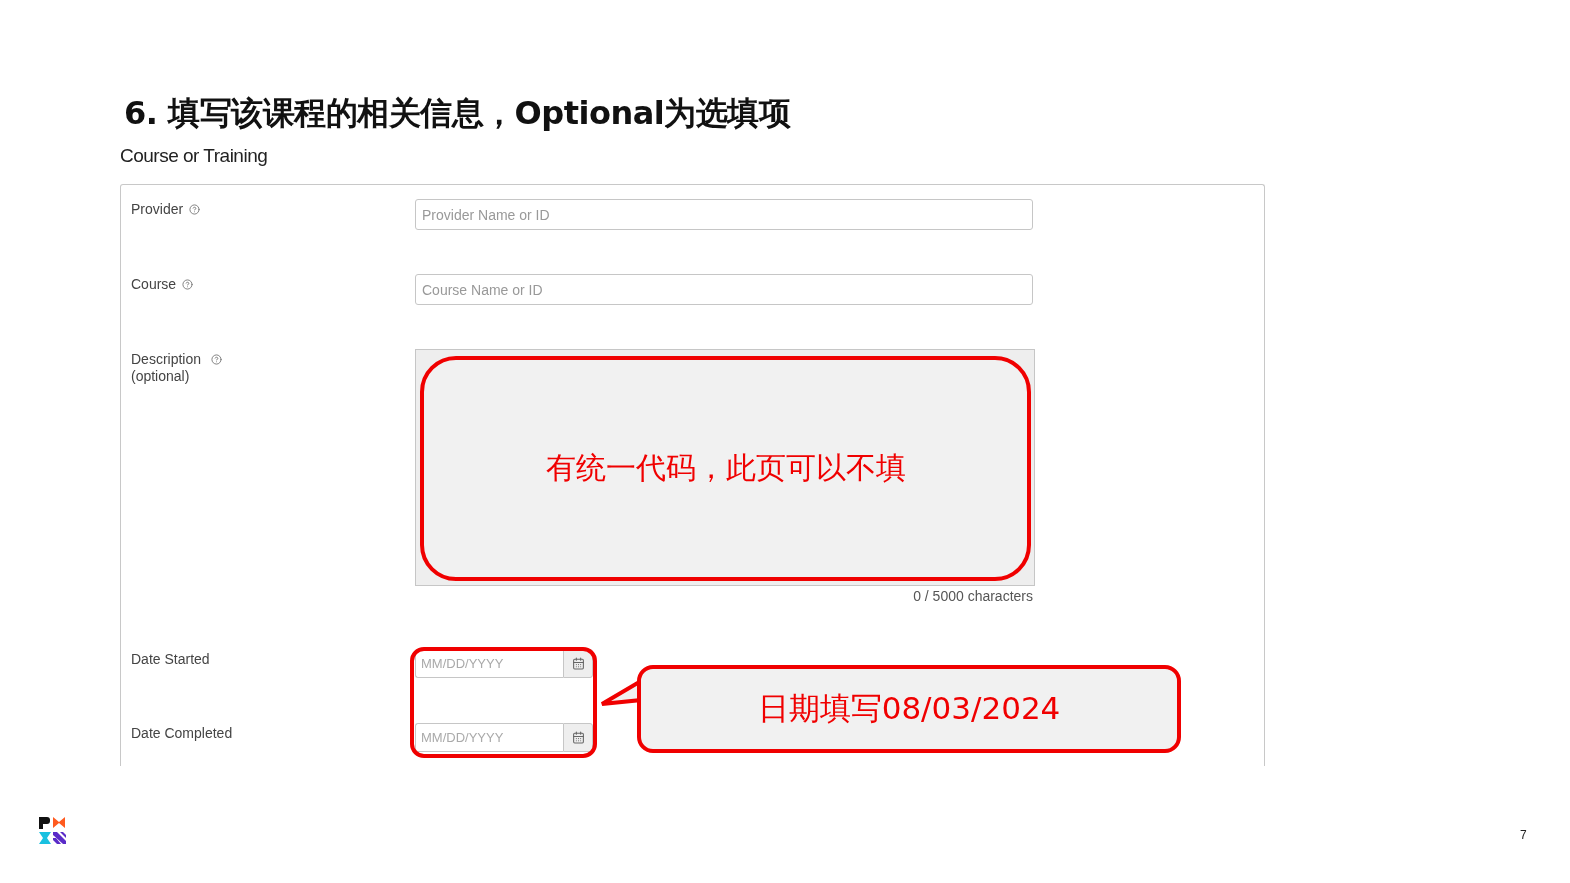 The height and width of the screenshot is (883, 1570). I want to click on field-sublabel: (optional), so click(160, 376).